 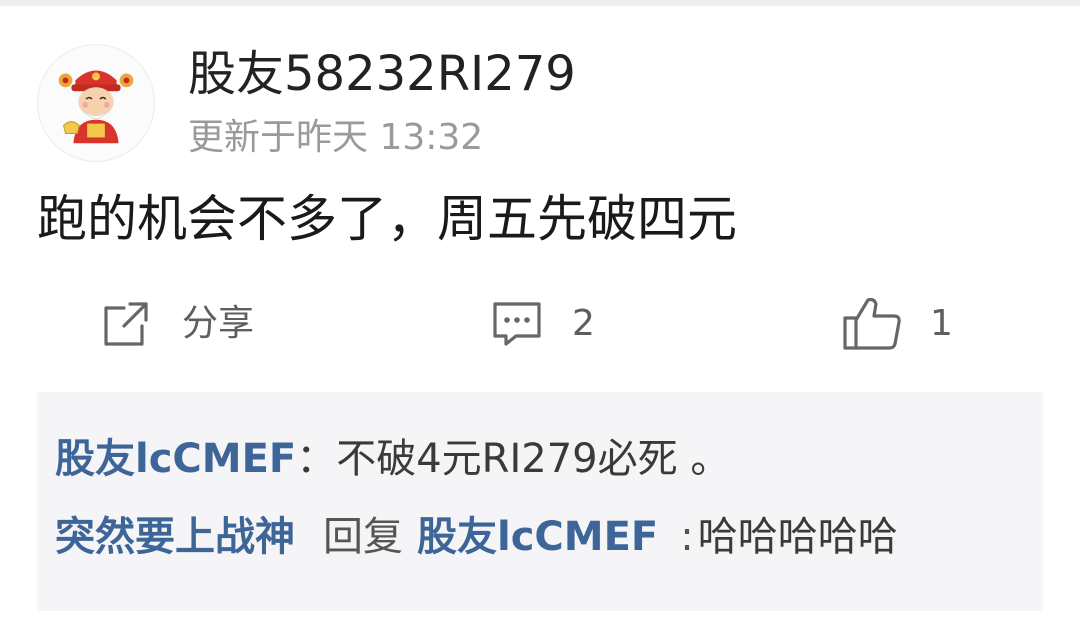 What do you see at coordinates (96, 107) in the screenshot?
I see `god-of-wealth-avatar-icon` at bounding box center [96, 107].